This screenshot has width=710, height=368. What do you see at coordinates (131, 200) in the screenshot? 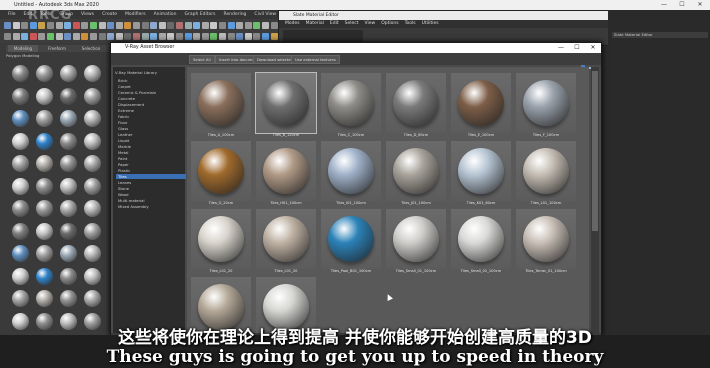
I see `tree-item-multi-material: Multi-material` at bounding box center [131, 200].